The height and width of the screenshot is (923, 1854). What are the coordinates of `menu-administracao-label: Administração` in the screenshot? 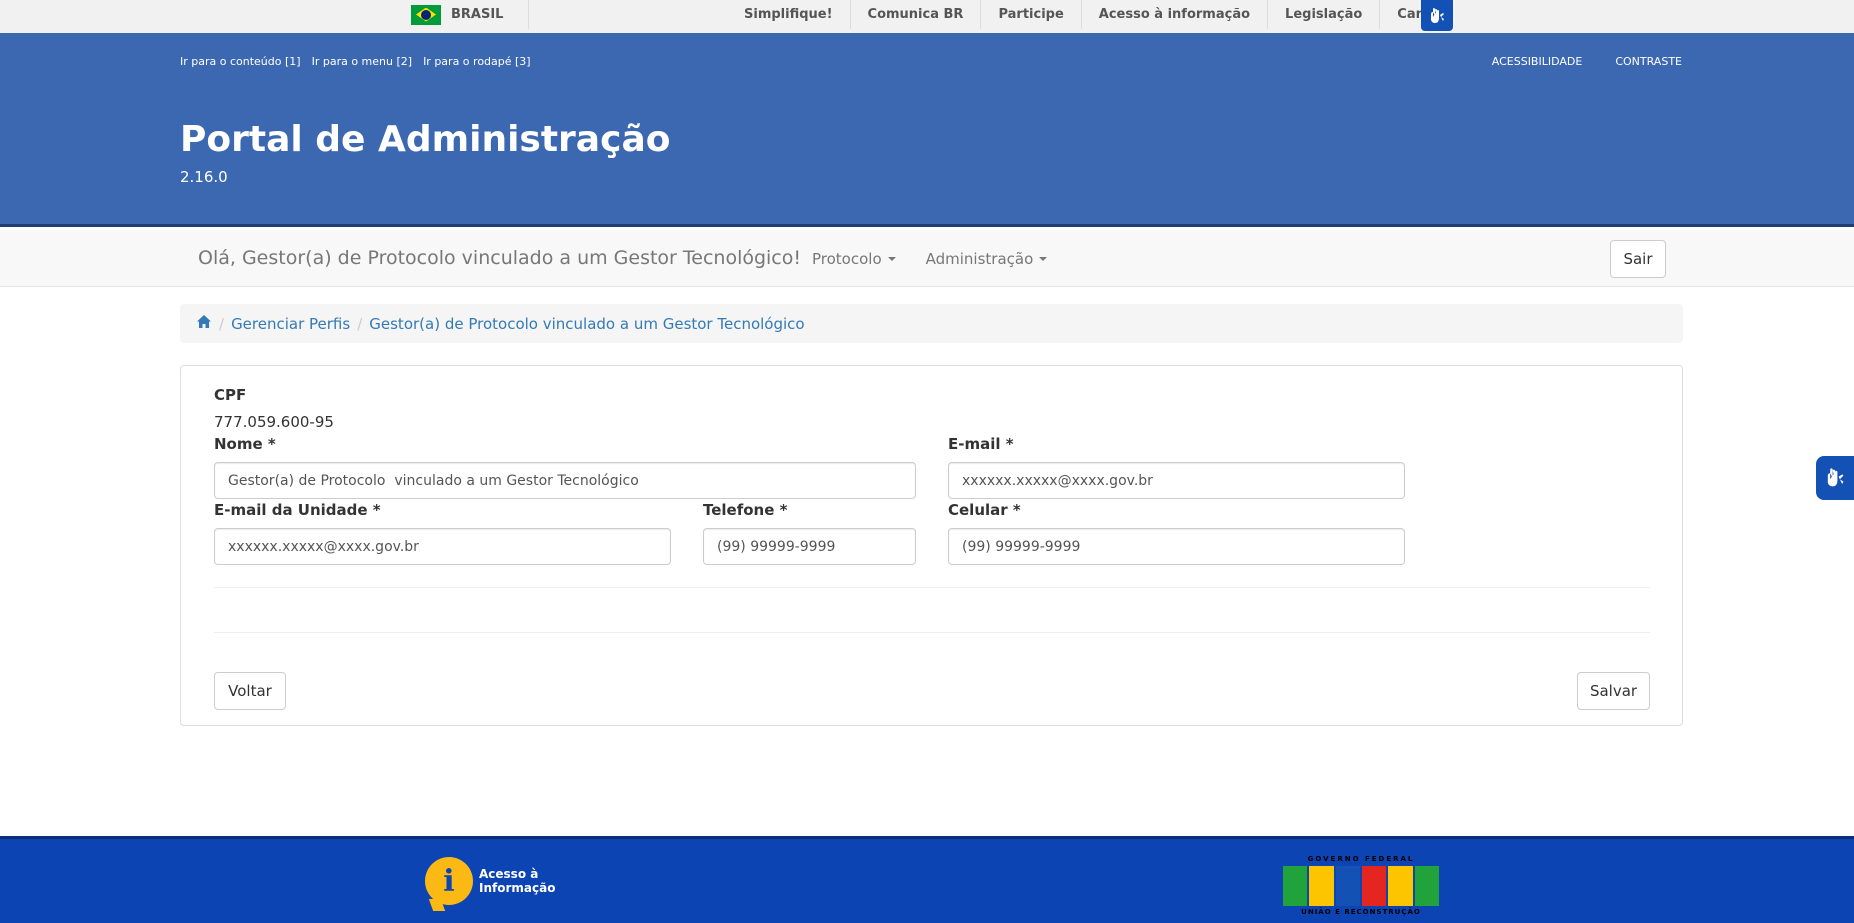 It's located at (979, 258).